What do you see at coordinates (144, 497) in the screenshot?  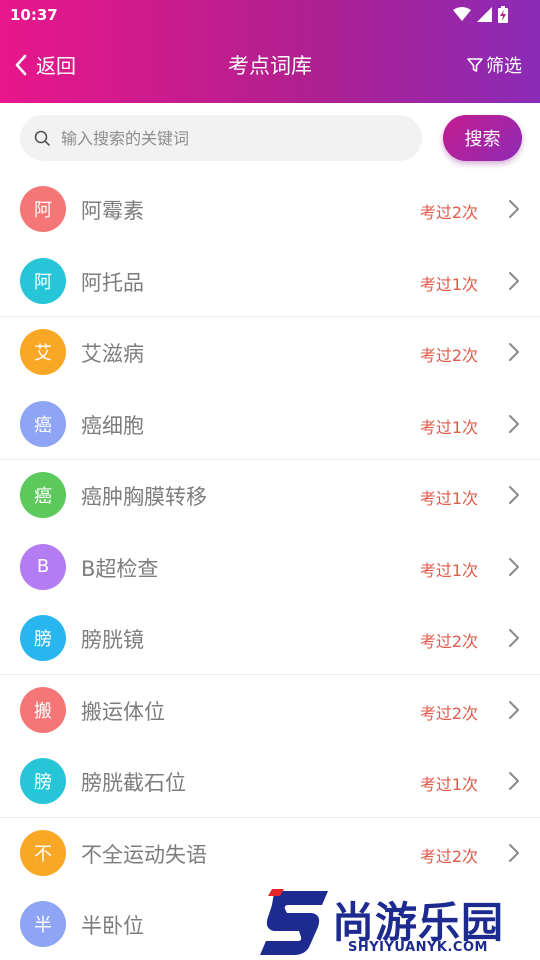 I see `term-name: 癌肿胸膜转移` at bounding box center [144, 497].